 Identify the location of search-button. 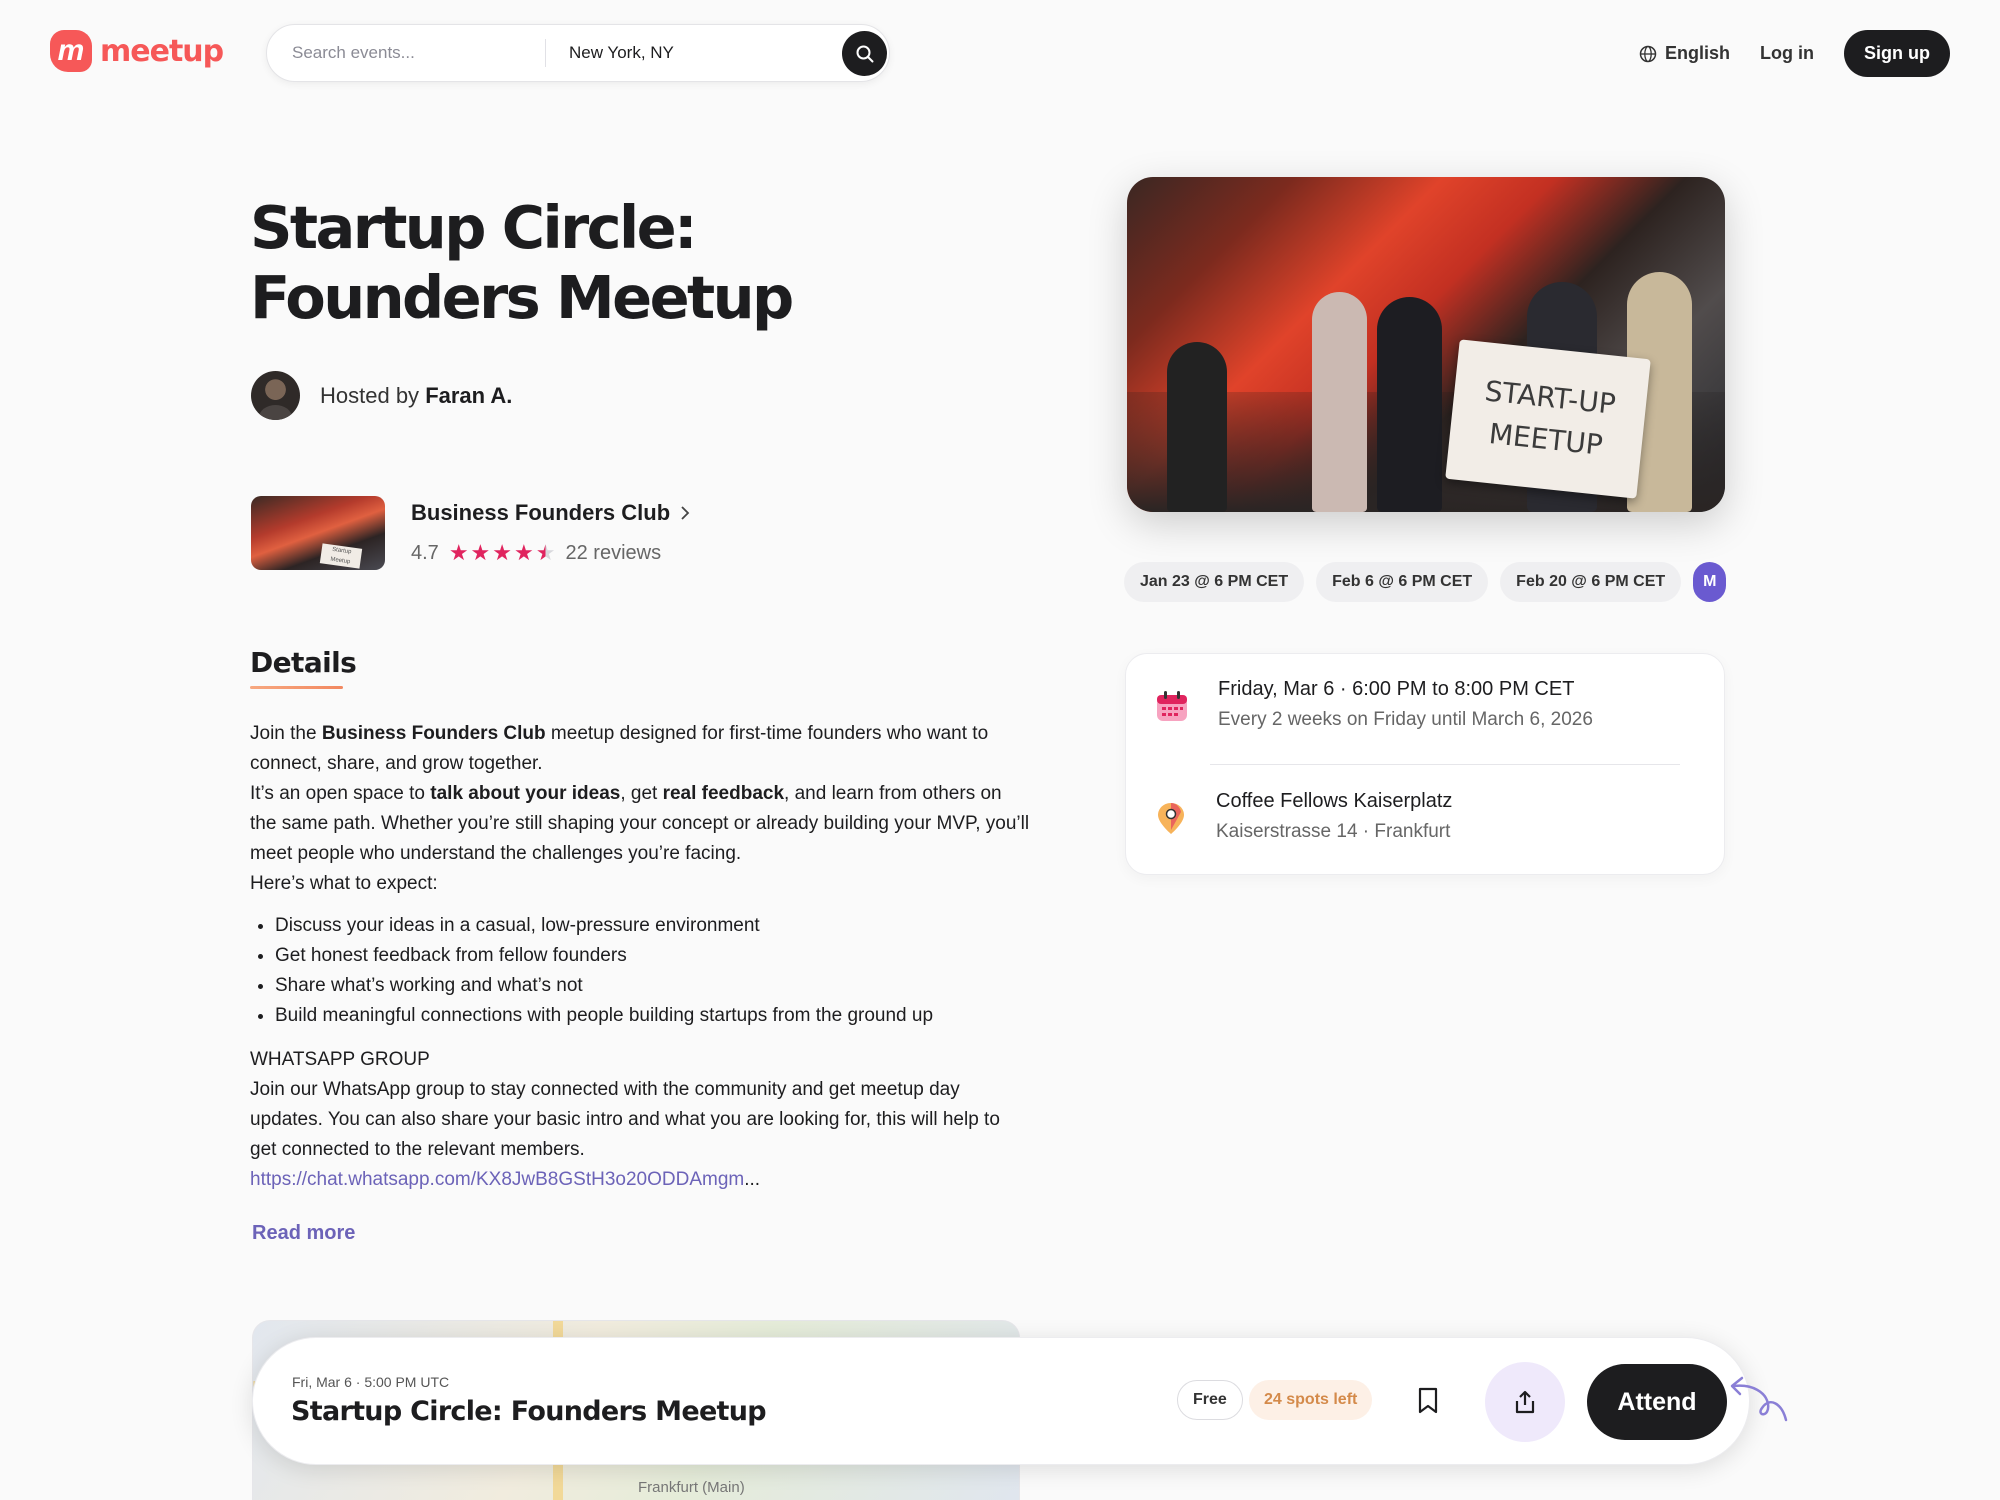
(864, 53).